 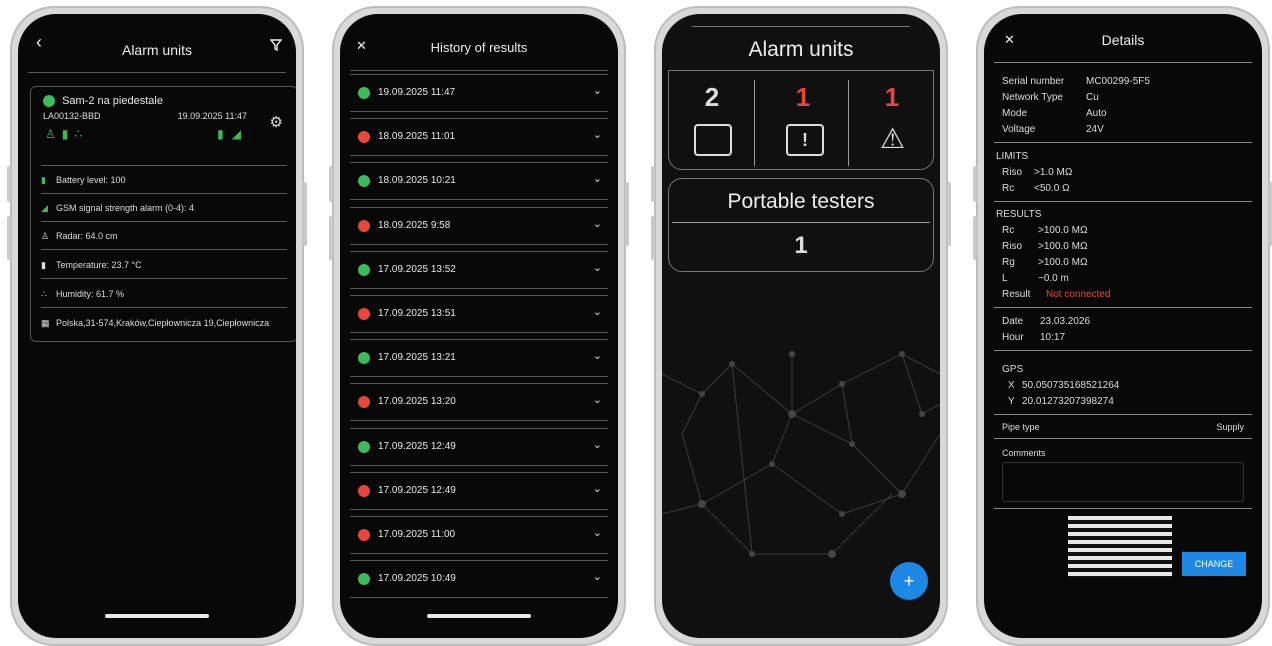 What do you see at coordinates (479, 579) in the screenshot?
I see `result-row: 17.09.2025 10:49 ⌄` at bounding box center [479, 579].